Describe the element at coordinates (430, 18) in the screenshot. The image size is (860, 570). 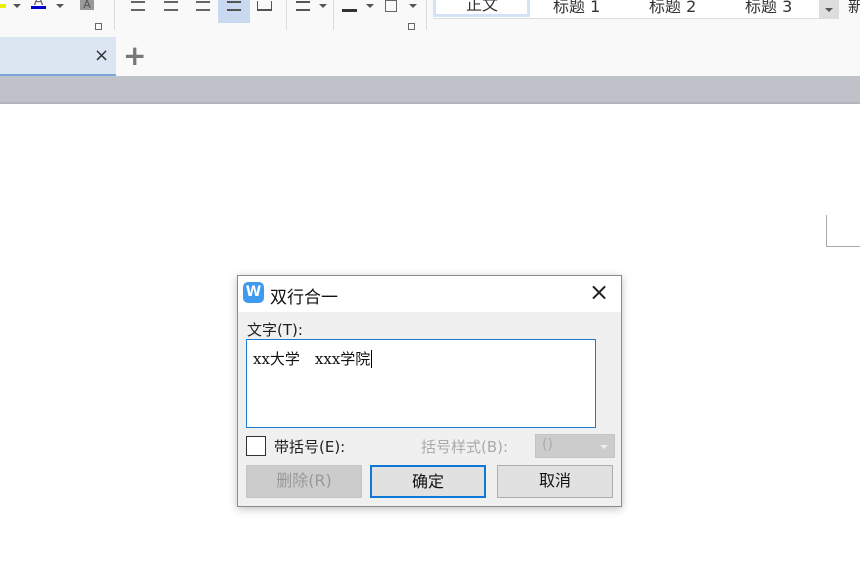
I see `ribbon-toolbar: A A 正文 标题 1 标题 2 标题 3 新` at that location.